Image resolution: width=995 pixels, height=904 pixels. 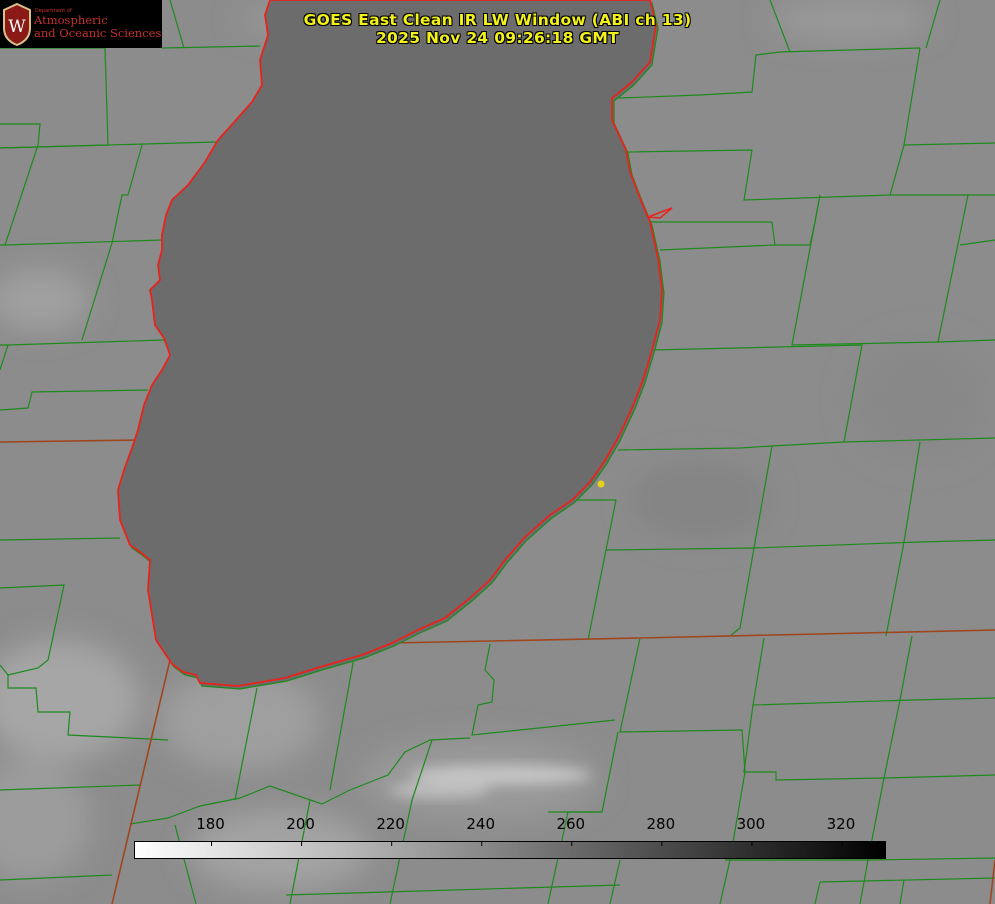 I want to click on colorbar-tick-label: 320, so click(x=841, y=824).